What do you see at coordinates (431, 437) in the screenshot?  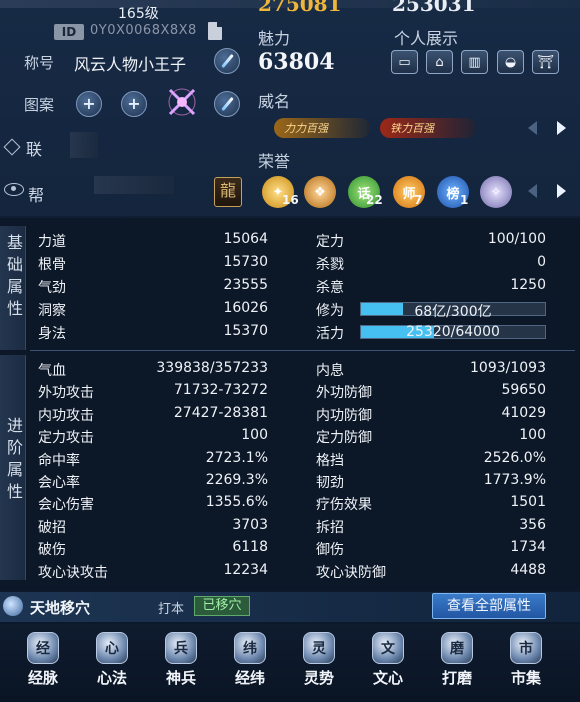 I see `stat-row: 定力防御 100` at bounding box center [431, 437].